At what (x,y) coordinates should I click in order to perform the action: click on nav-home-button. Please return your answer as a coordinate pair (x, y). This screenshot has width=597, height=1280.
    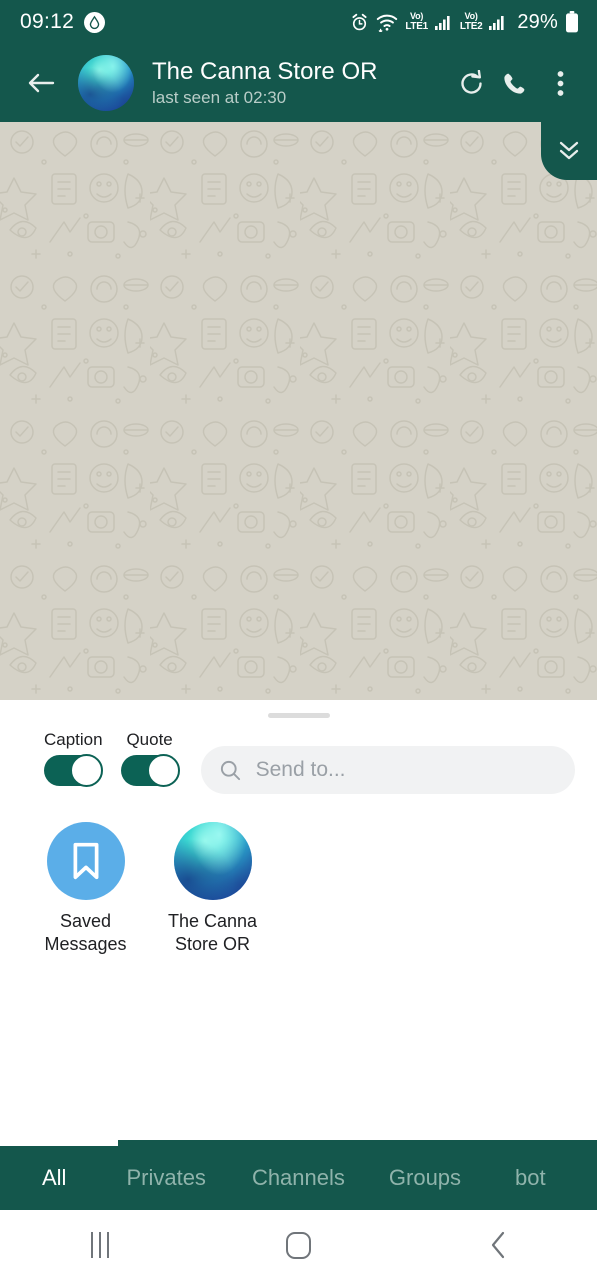
    Looking at the image, I should click on (298, 1245).